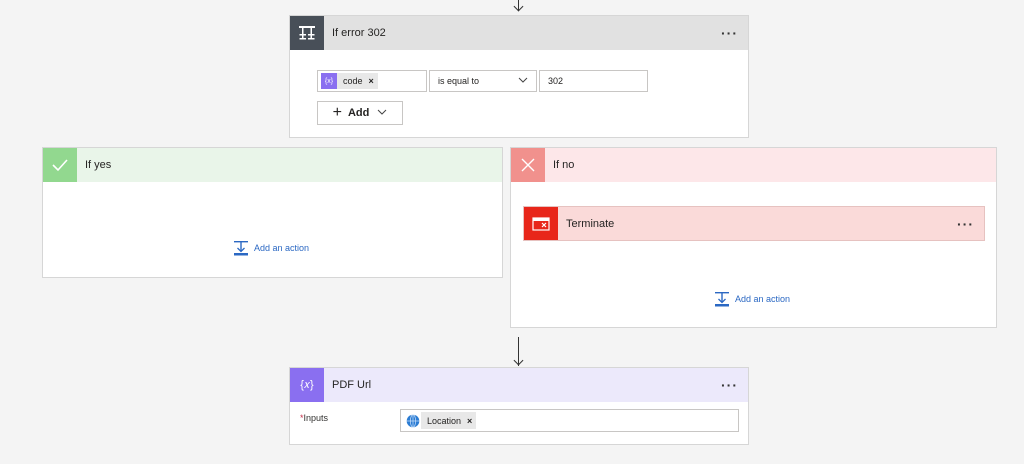 This screenshot has width=1024, height=464. Describe the element at coordinates (483, 81) in the screenshot. I see `operator-select: is equal to` at that location.